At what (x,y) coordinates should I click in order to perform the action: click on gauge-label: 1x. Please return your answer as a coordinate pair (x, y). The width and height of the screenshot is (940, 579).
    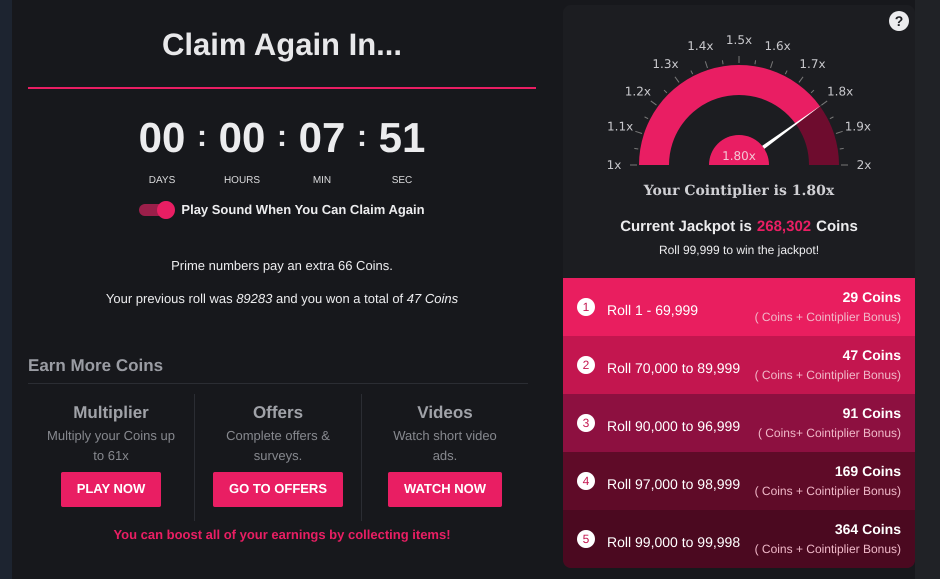
    Looking at the image, I should click on (614, 165).